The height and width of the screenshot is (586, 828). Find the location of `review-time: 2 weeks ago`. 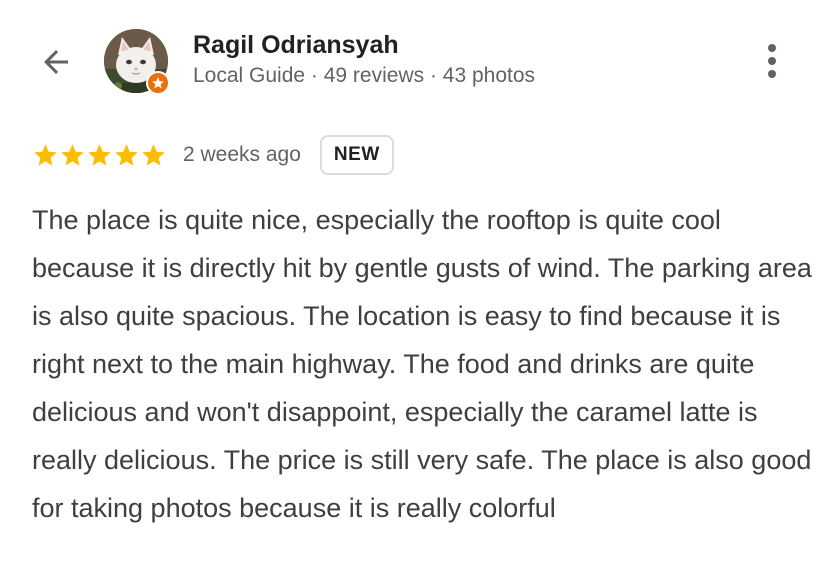

review-time: 2 weeks ago is located at coordinates (242, 154).